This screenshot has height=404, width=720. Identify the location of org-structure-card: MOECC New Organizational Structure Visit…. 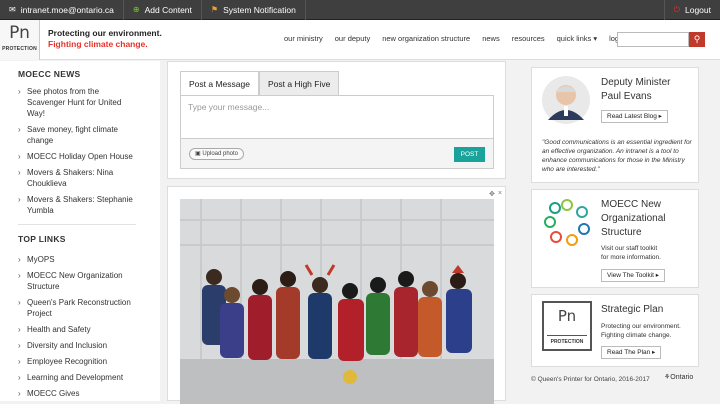
(615, 238).